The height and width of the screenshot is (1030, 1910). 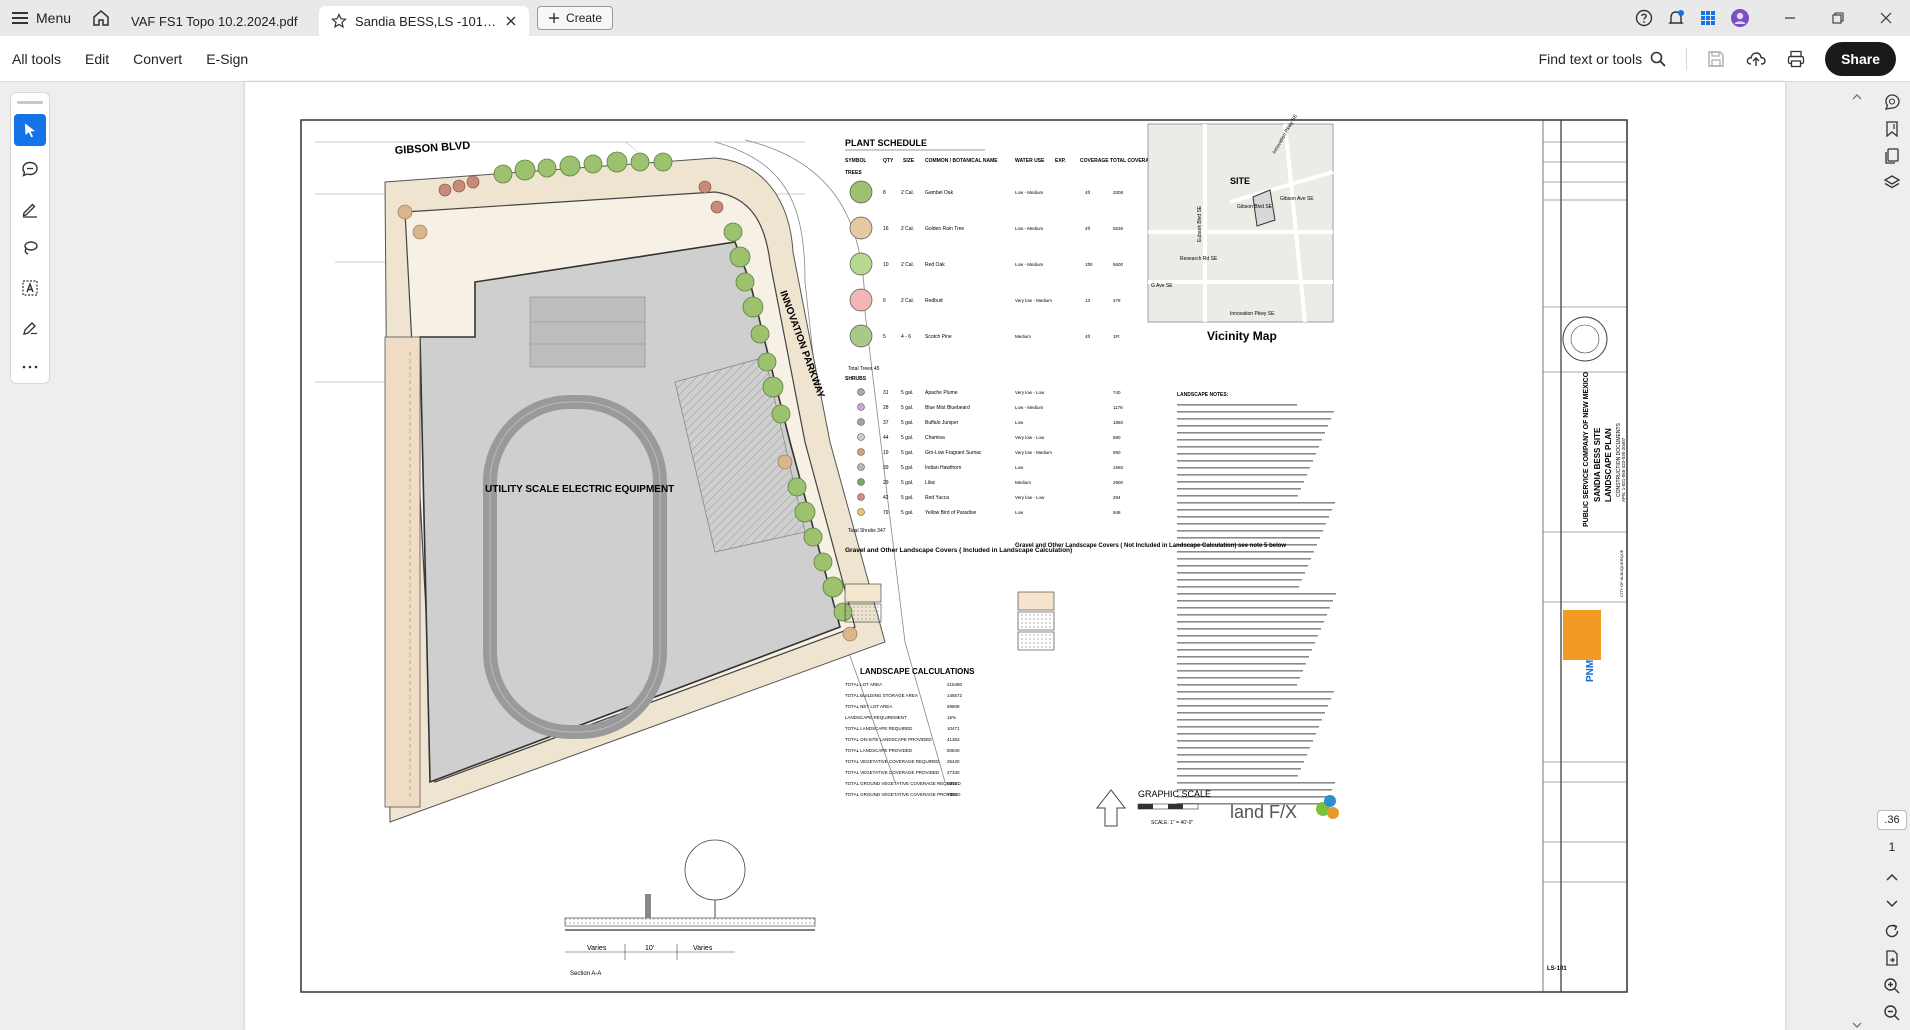 I want to click on page-number-input: .36, so click(x=1892, y=820).